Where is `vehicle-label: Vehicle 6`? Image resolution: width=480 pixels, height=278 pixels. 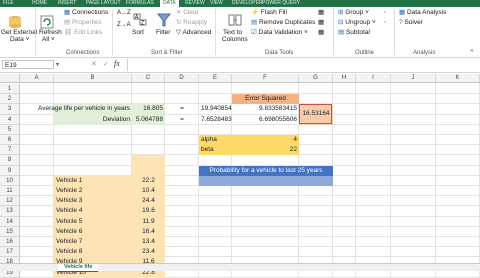
vehicle-label: Vehicle 6 is located at coordinates (93, 232).